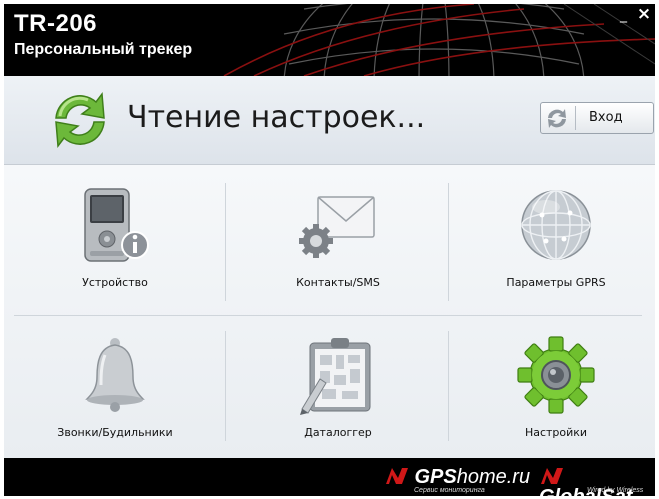  I want to click on title-bar: TR-206 Персональный трекер _ ×, so click(329, 40).